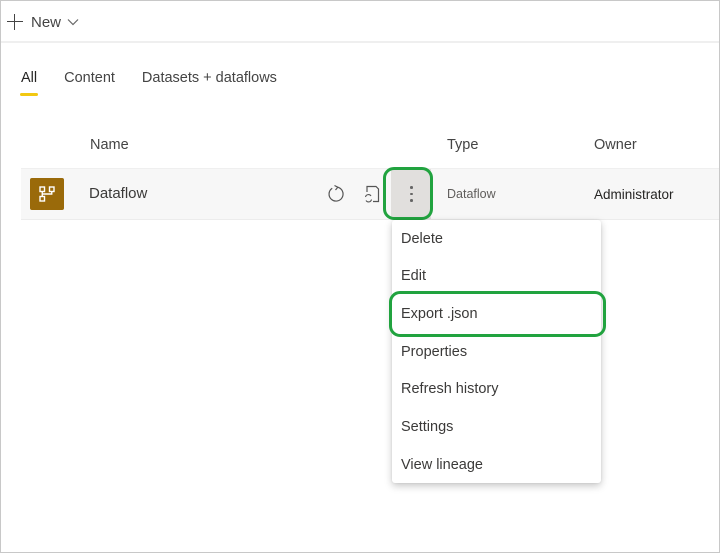 The image size is (720, 553). What do you see at coordinates (471, 194) in the screenshot?
I see `item-type: Dataflow` at bounding box center [471, 194].